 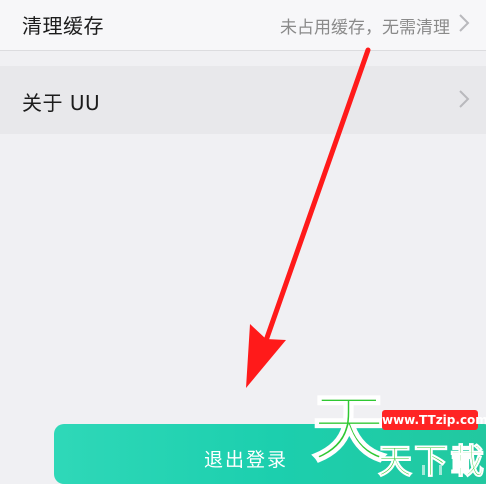 What do you see at coordinates (243, 50) in the screenshot?
I see `divider` at bounding box center [243, 50].